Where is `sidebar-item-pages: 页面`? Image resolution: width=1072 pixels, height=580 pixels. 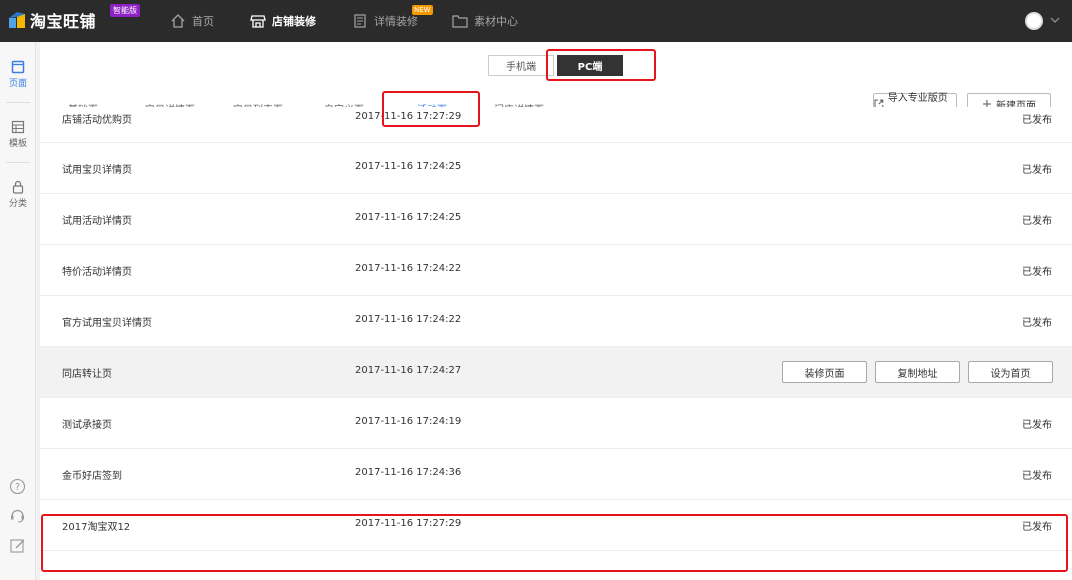
sidebar-item-pages: 页面 is located at coordinates (18, 74).